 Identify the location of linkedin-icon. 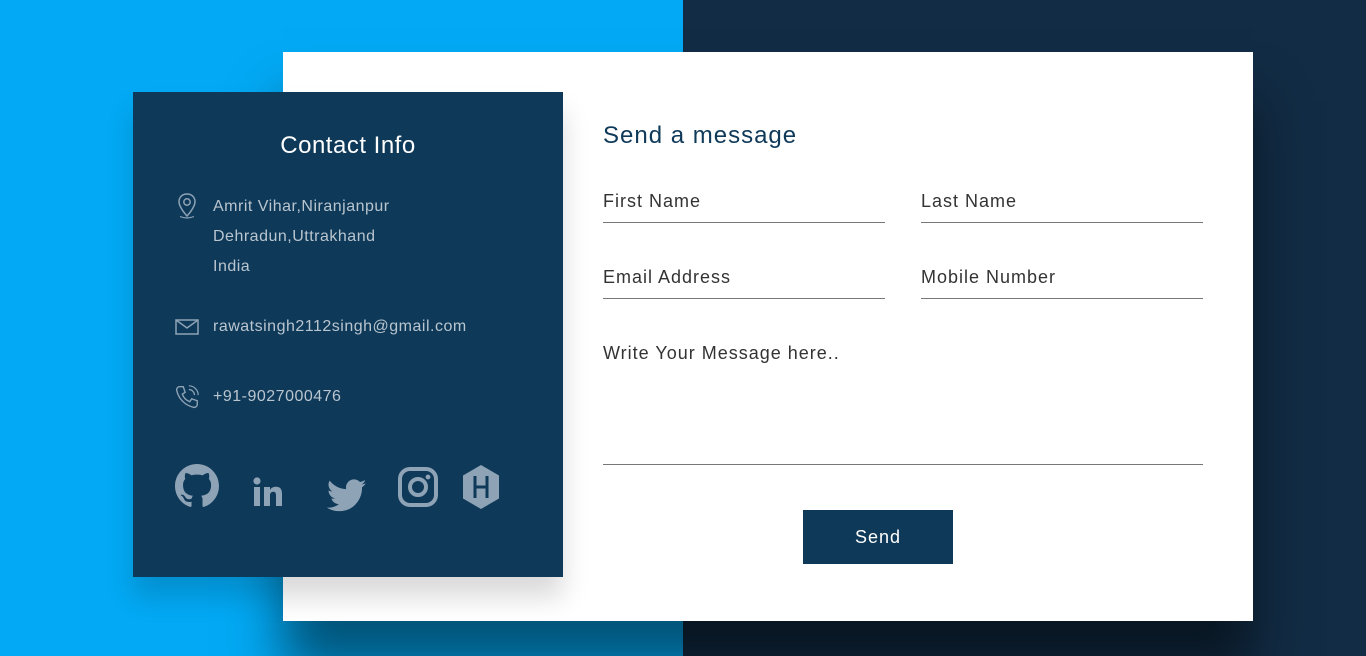
(268, 494).